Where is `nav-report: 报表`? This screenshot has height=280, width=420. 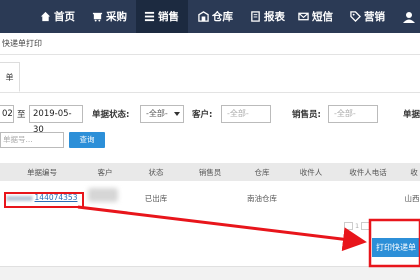 nav-report: 报表 is located at coordinates (267, 16).